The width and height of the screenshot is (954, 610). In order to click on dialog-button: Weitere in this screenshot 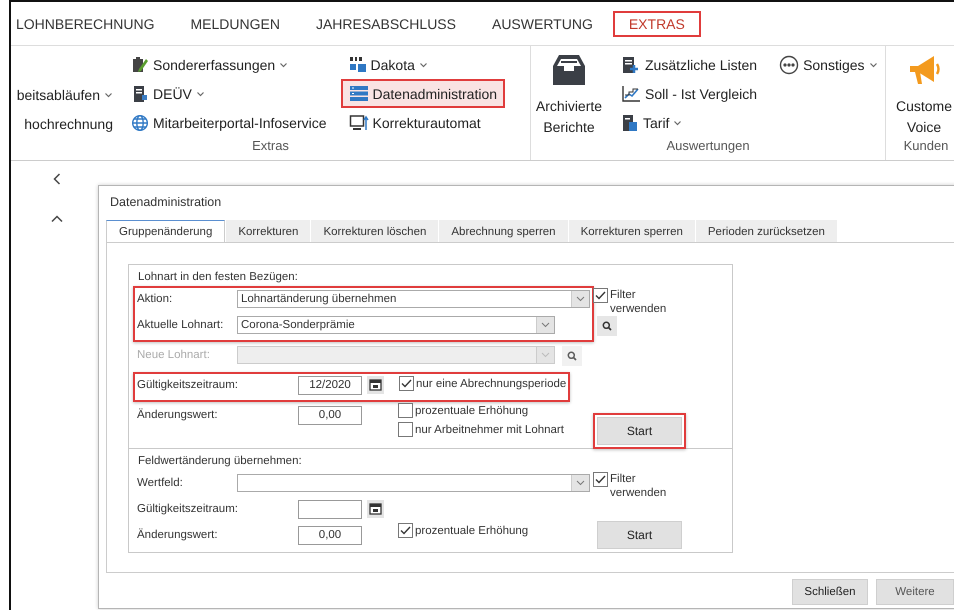, I will do `click(915, 592)`.